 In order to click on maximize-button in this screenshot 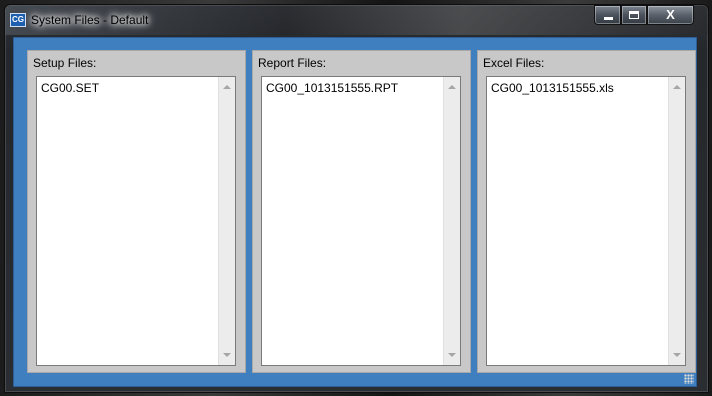, I will do `click(634, 15)`.